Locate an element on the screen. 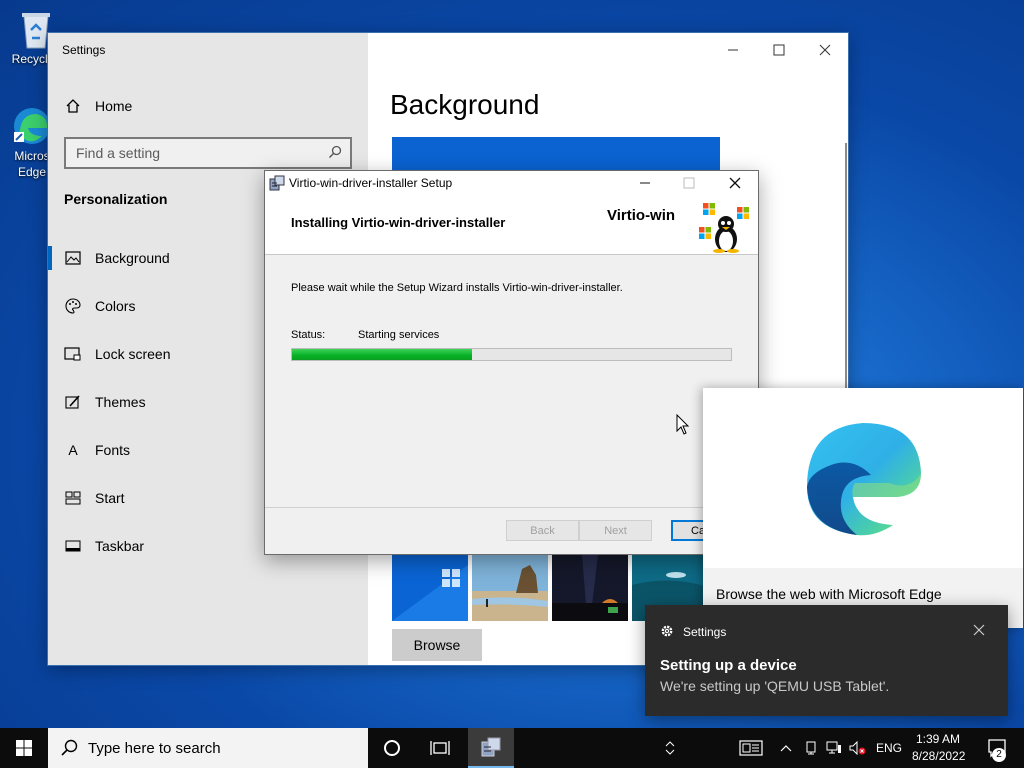 The height and width of the screenshot is (768, 1024). taskbar-search-box: Type here to search is located at coordinates (208, 748).